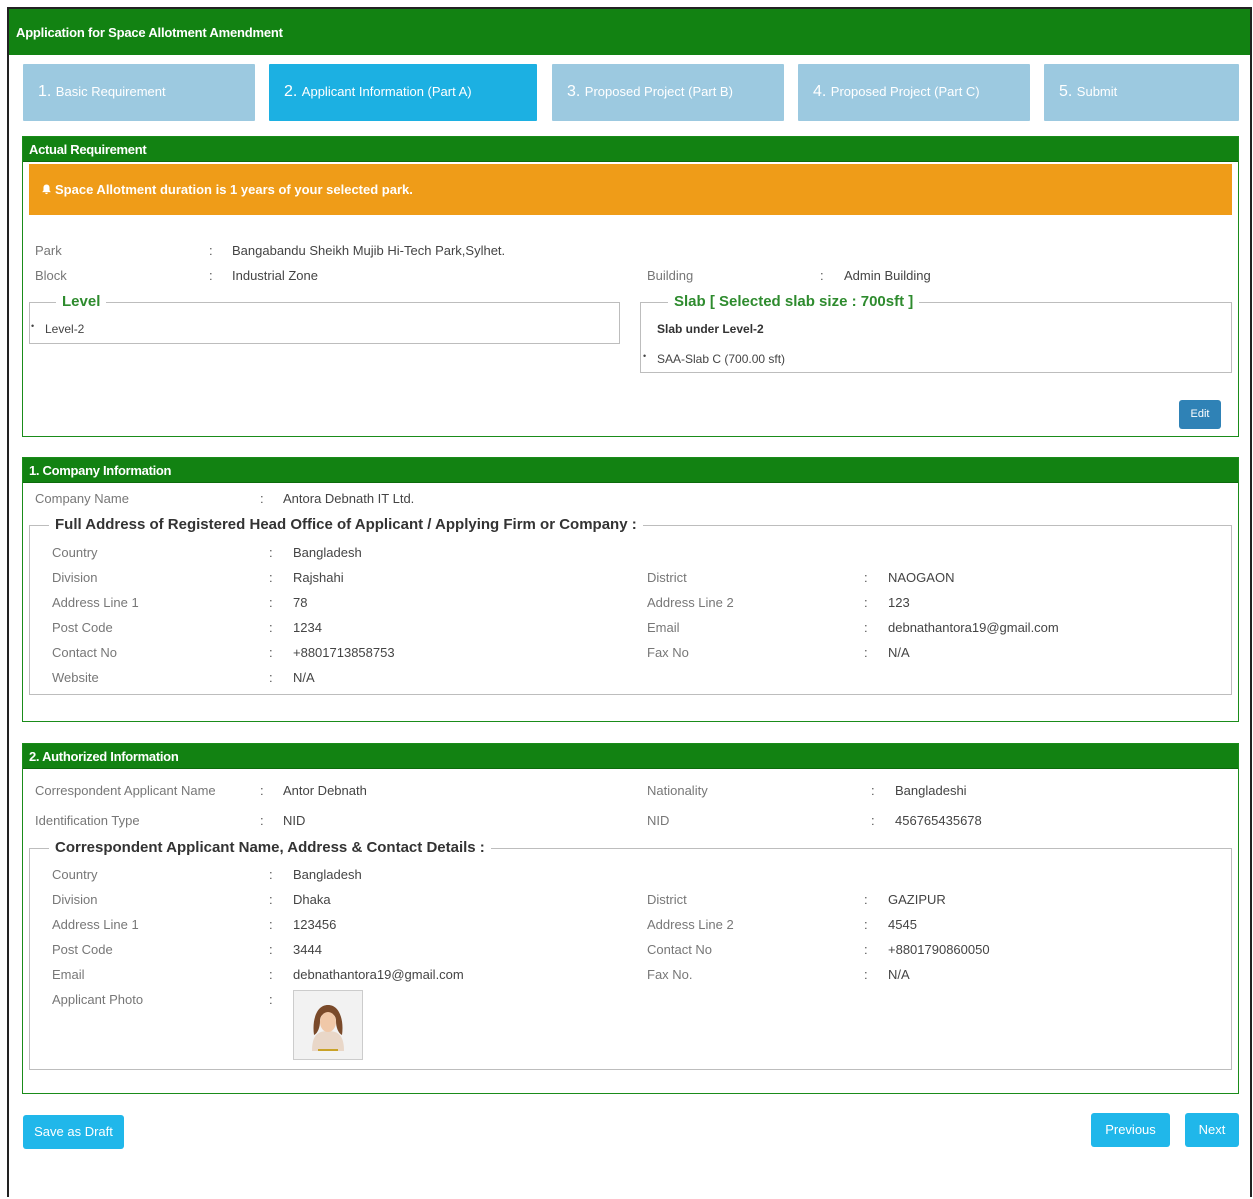 Image resolution: width=1253 pixels, height=1199 pixels. What do you see at coordinates (48, 250) in the screenshot?
I see `park-label: Park` at bounding box center [48, 250].